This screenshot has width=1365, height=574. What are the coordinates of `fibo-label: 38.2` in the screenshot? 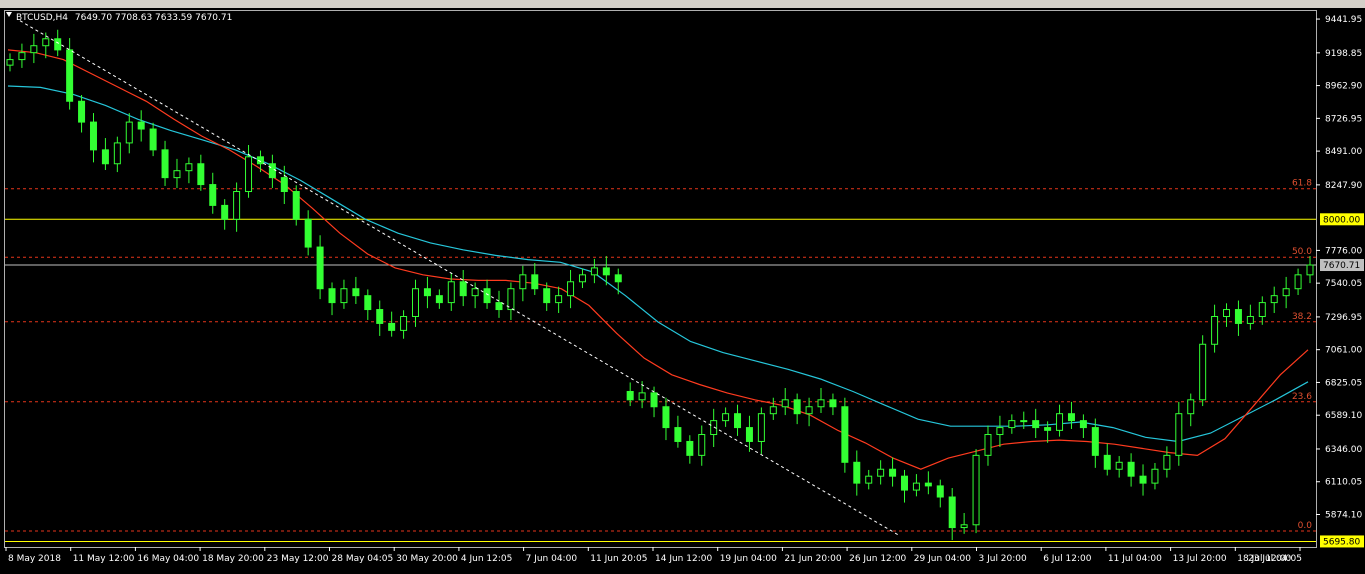 It's located at (1302, 317).